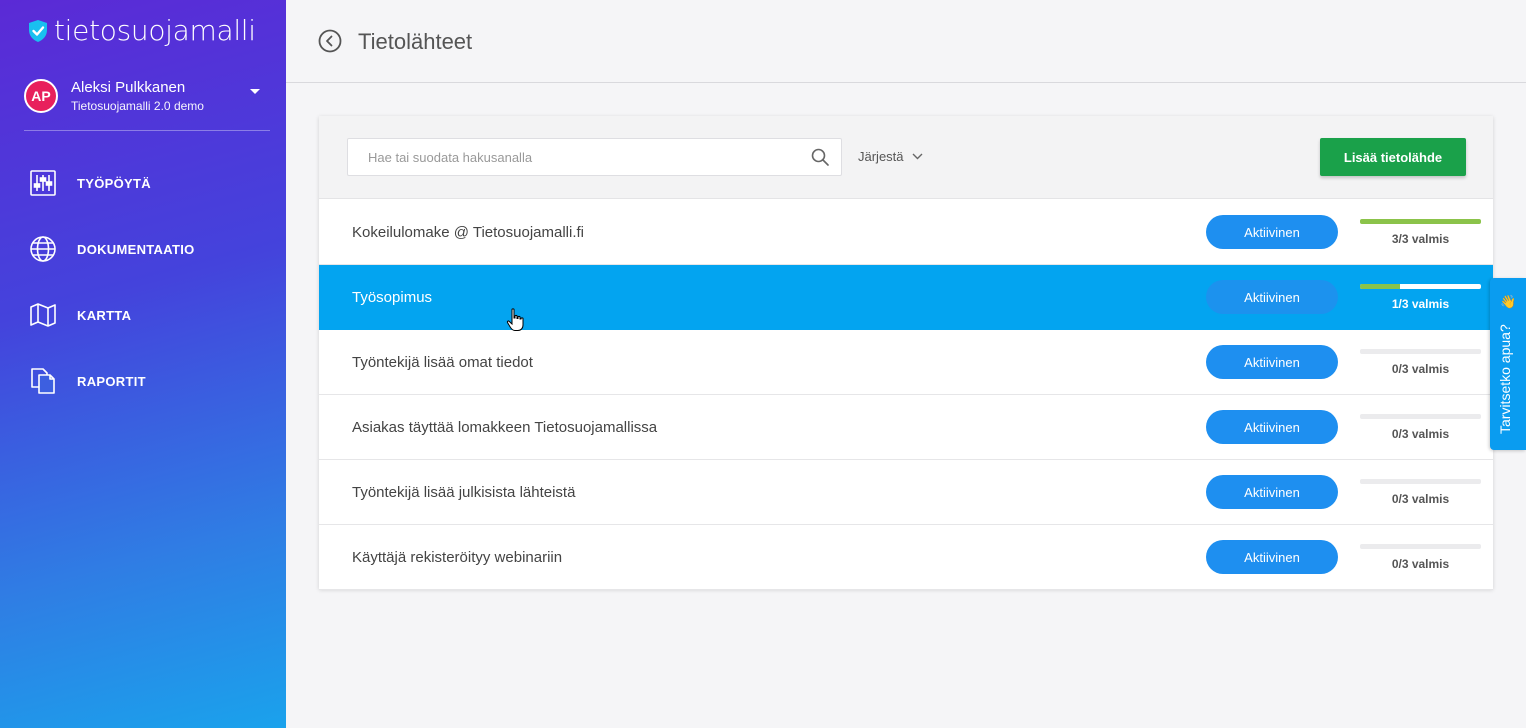  What do you see at coordinates (38, 30) in the screenshot?
I see `shield-check-icon` at bounding box center [38, 30].